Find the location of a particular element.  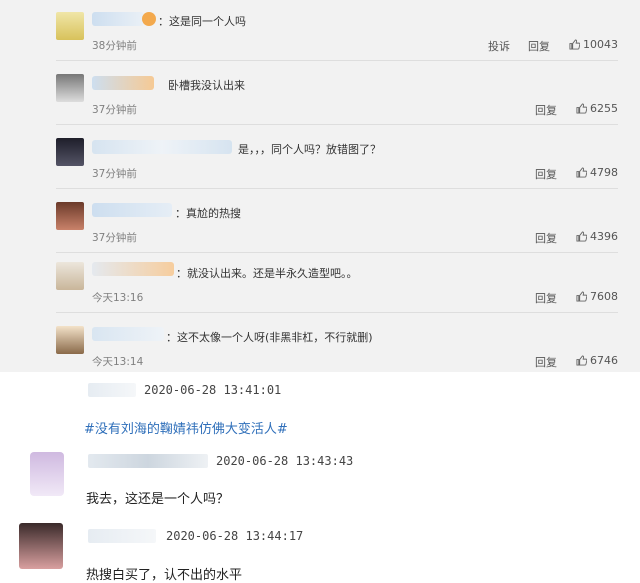

like-button: 10043 is located at coordinates (593, 44).